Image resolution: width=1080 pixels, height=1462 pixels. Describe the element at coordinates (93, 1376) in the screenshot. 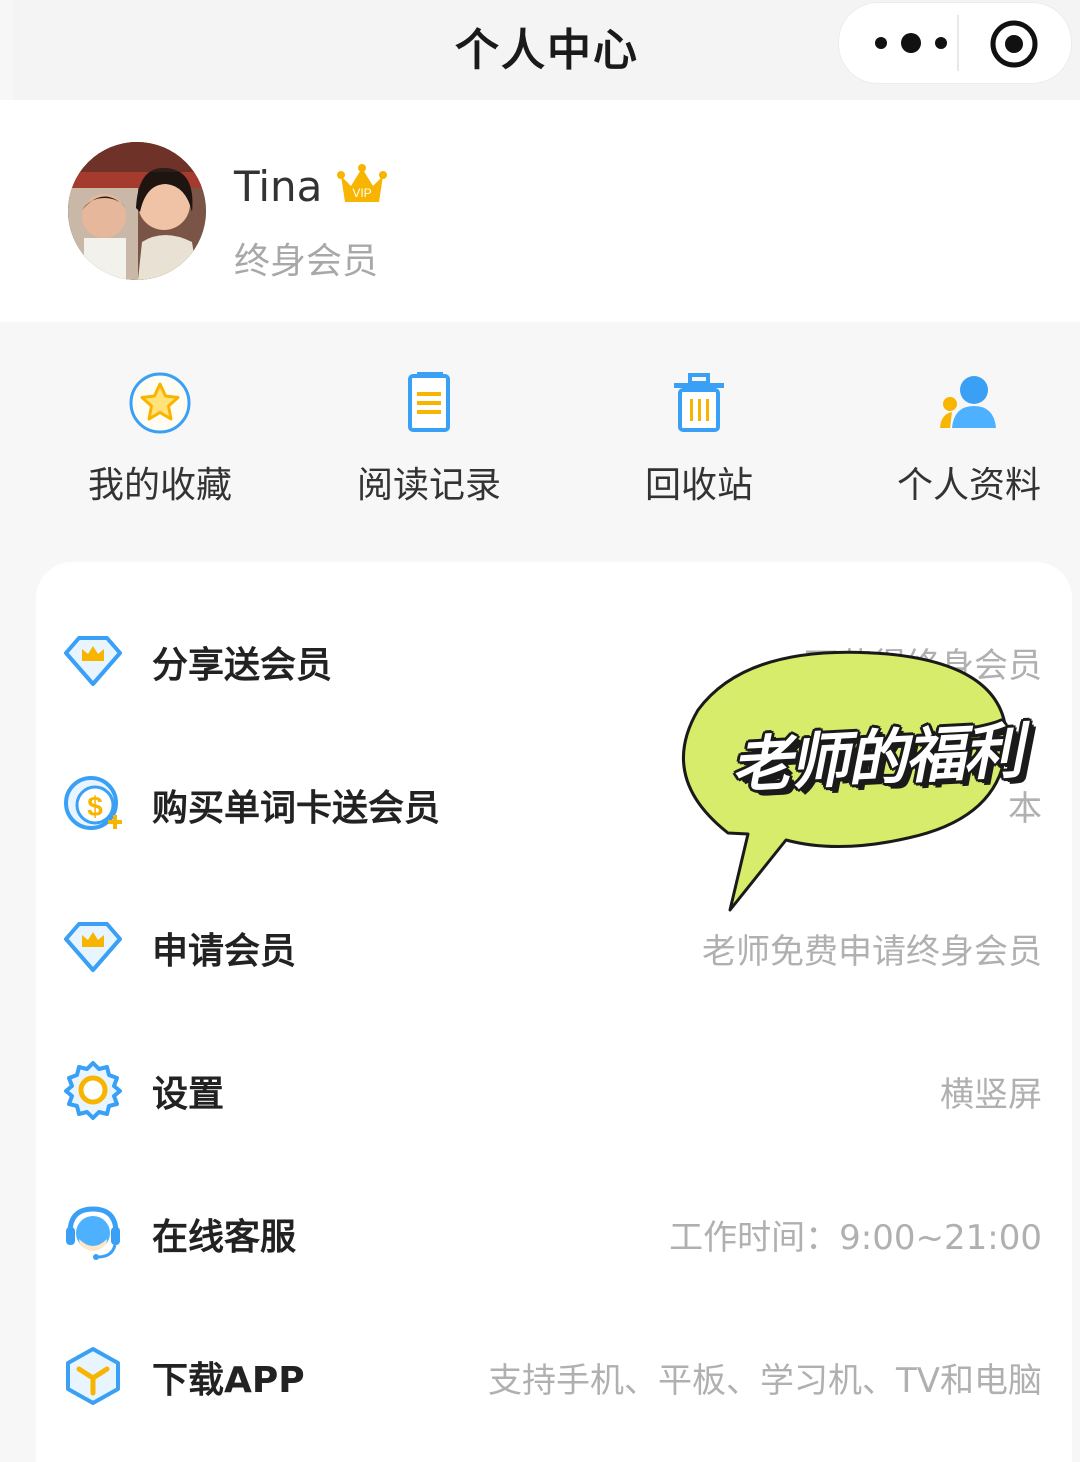

I see `box-download-icon` at that location.